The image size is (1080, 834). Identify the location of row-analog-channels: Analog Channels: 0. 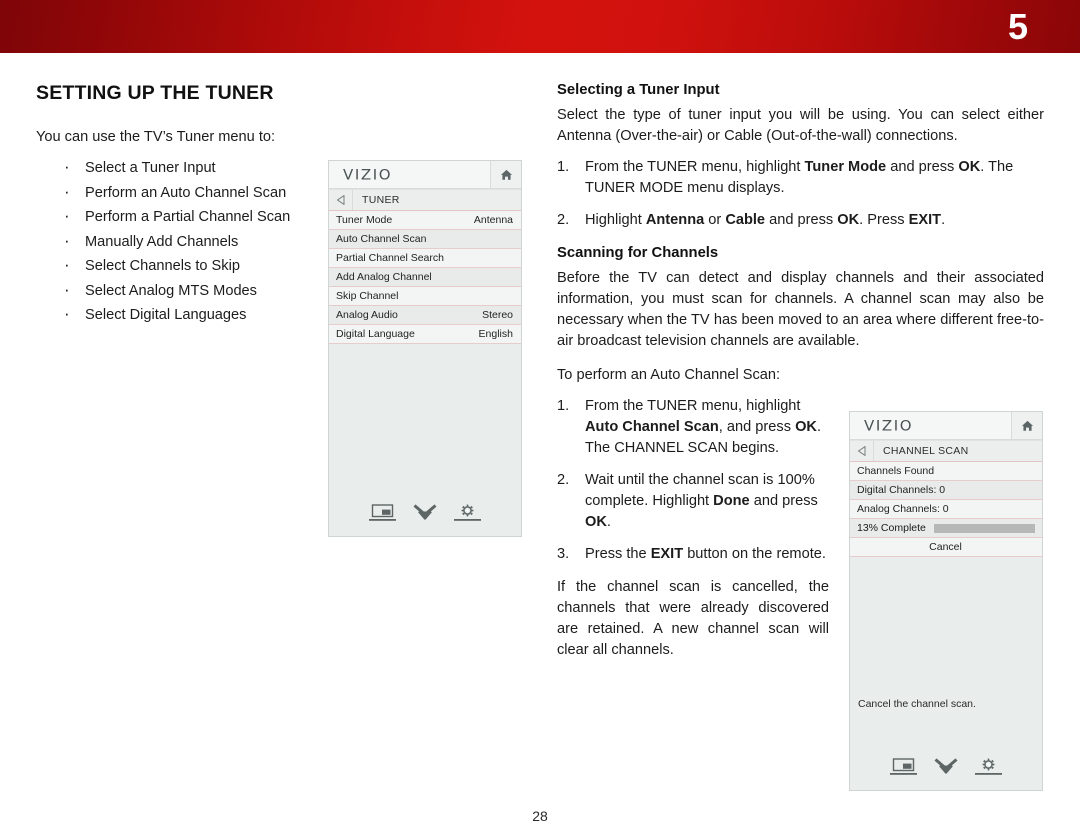
(946, 509).